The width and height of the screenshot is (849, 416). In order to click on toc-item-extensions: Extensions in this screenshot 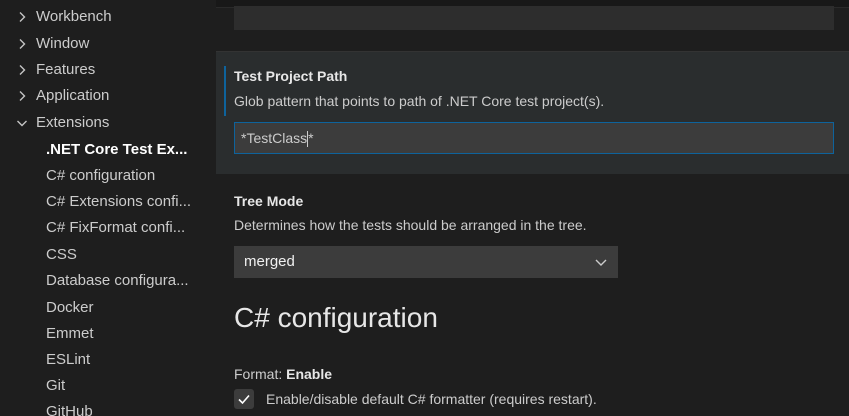, I will do `click(114, 123)`.